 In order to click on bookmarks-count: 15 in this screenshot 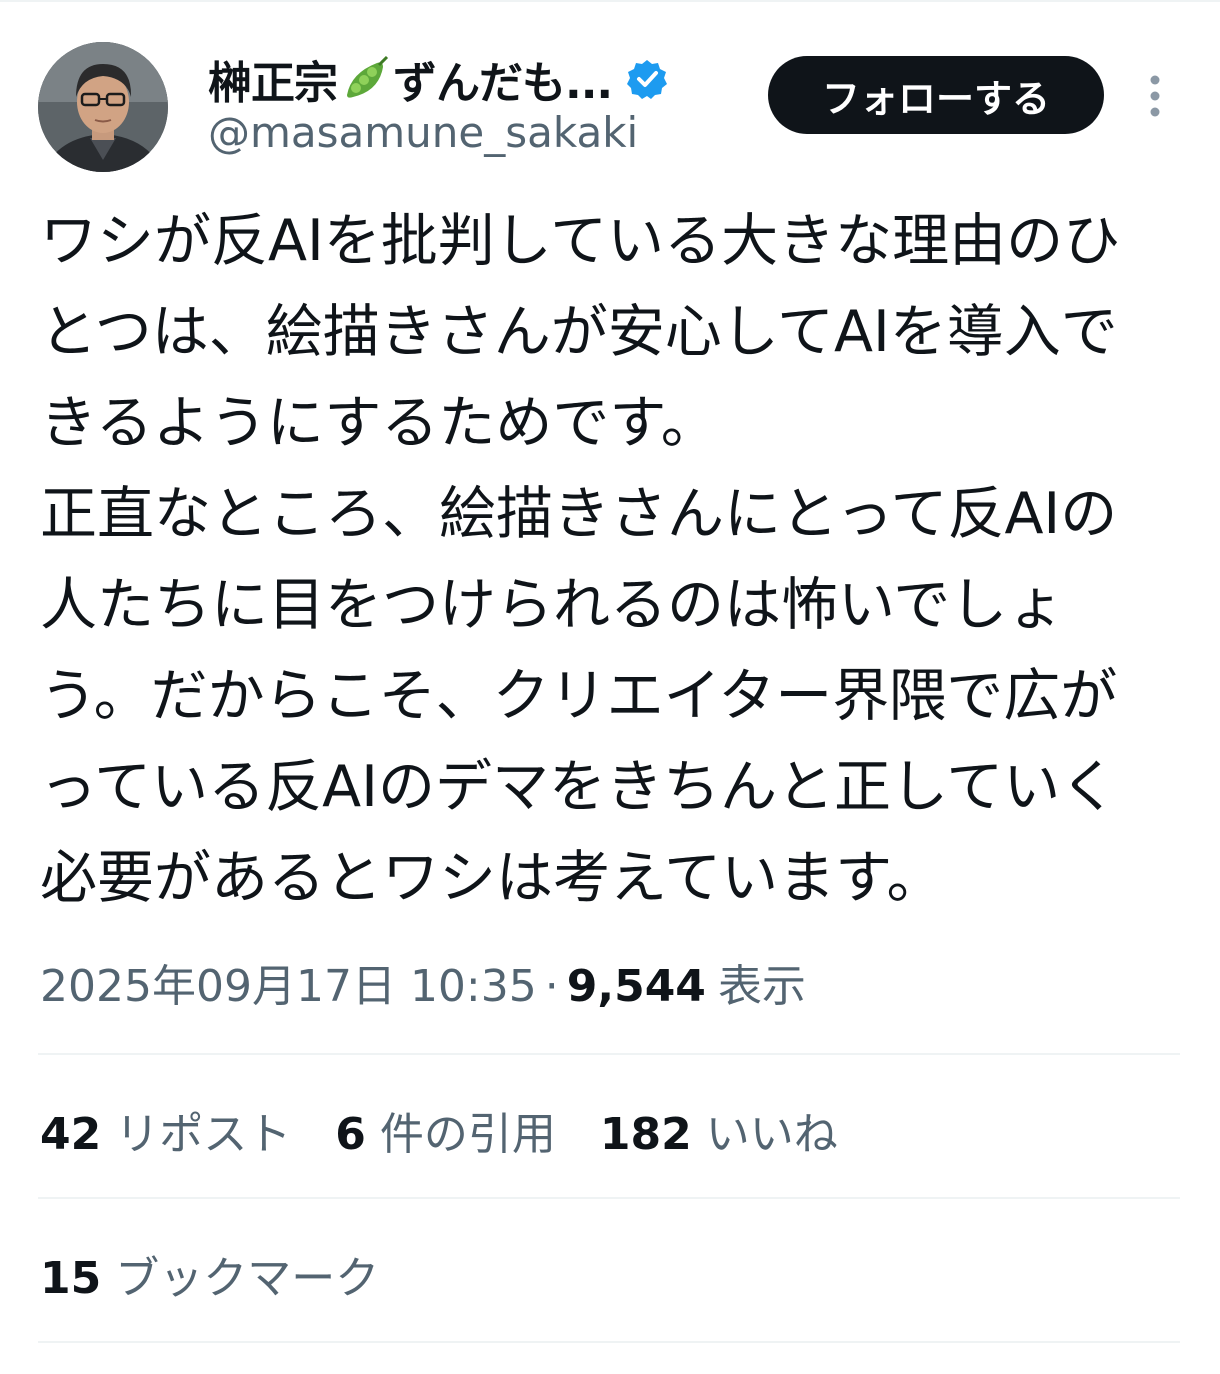, I will do `click(71, 1278)`.